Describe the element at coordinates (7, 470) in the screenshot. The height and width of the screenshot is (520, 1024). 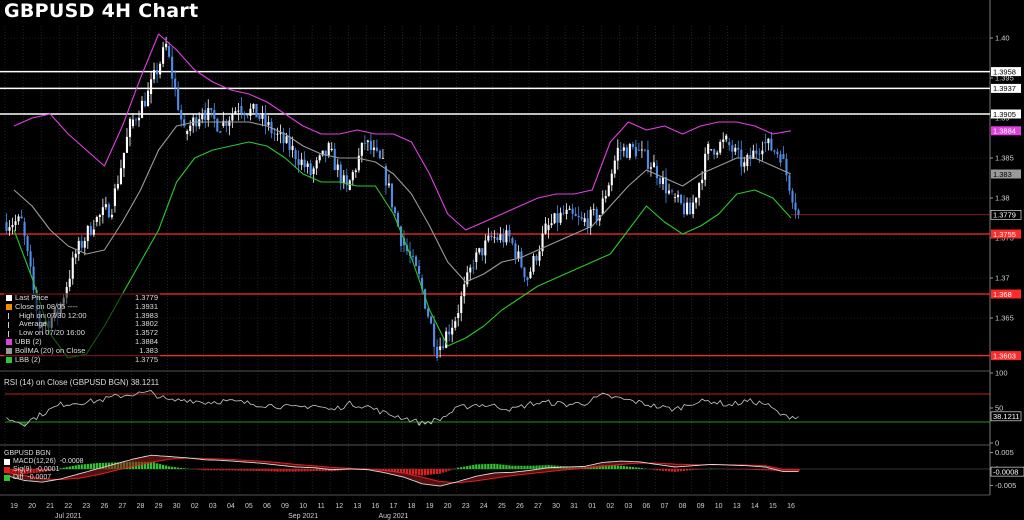
I see `legend-swatch-icon` at that location.